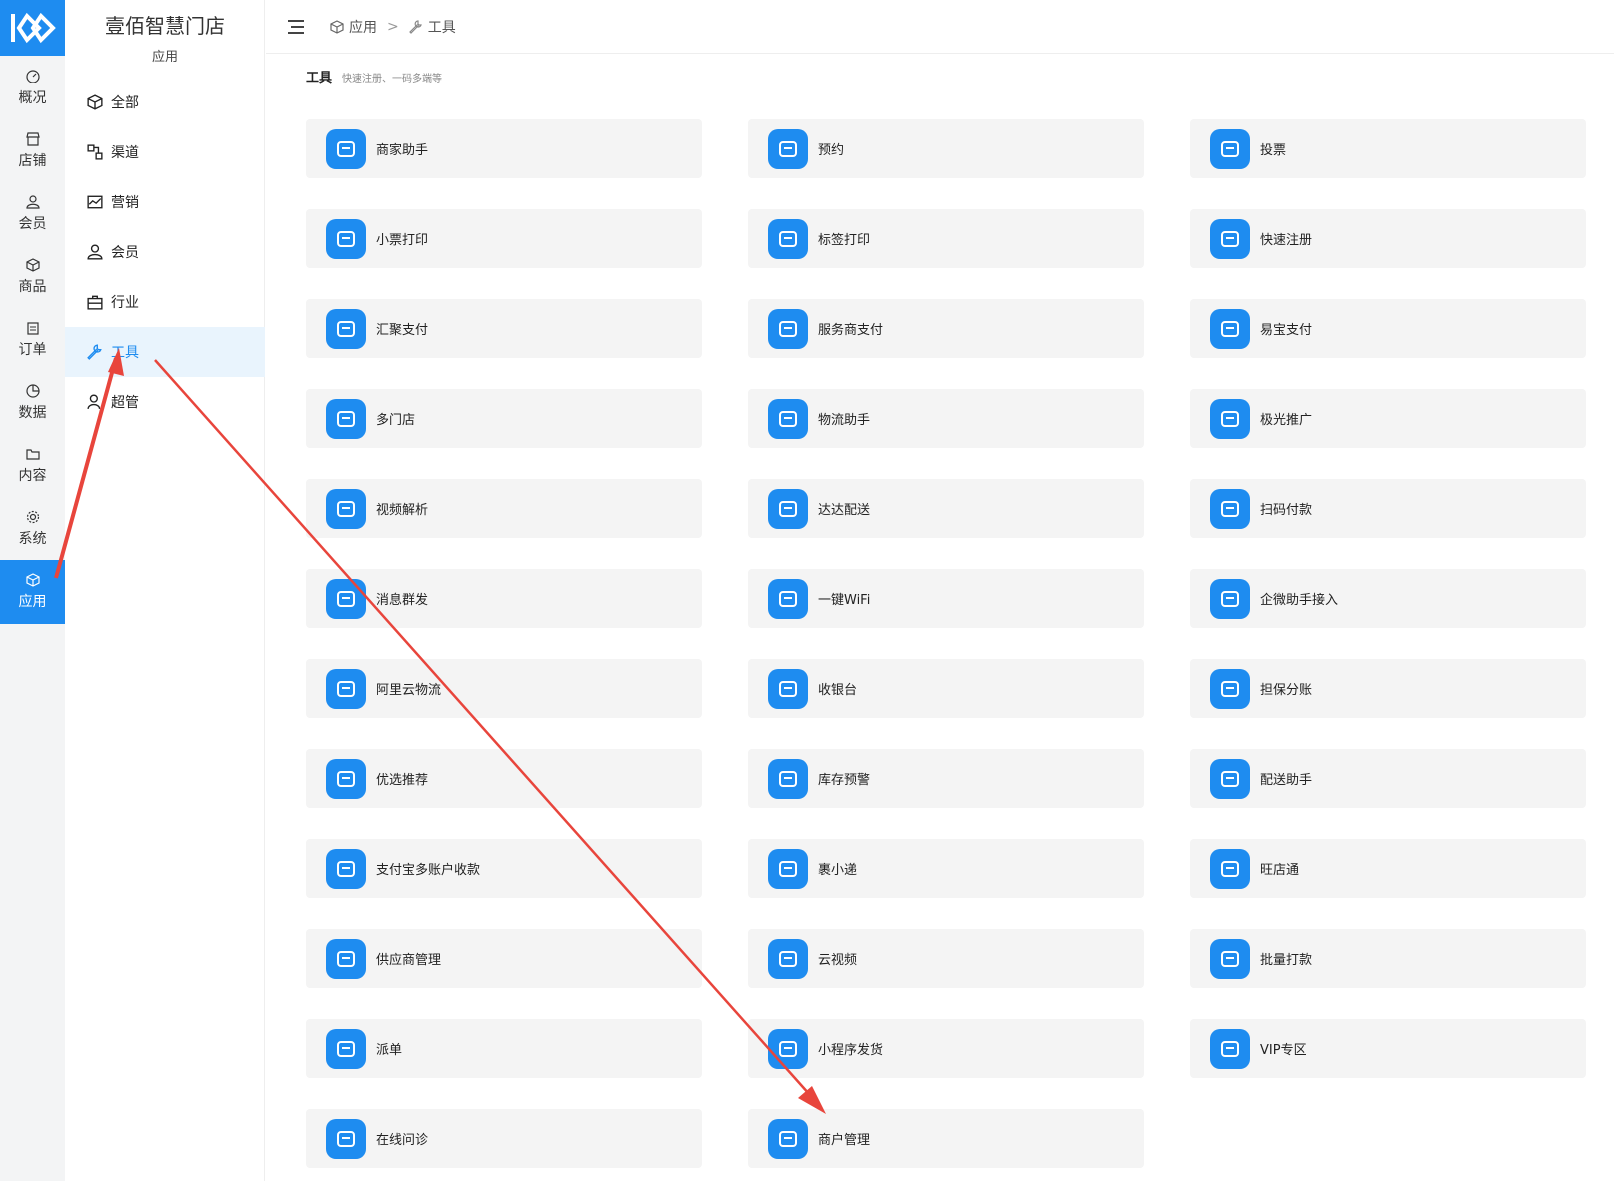 The image size is (1614, 1181). Describe the element at coordinates (32, 476) in the screenshot. I see `rail-item-label: 内容` at that location.